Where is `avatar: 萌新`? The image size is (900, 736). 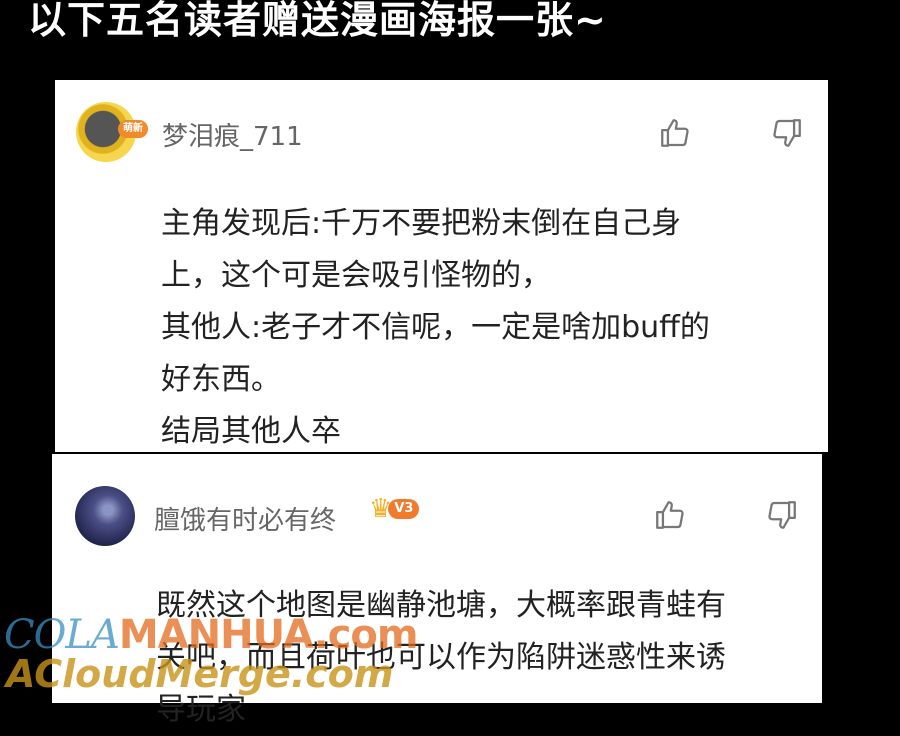
avatar: 萌新 is located at coordinates (112, 132).